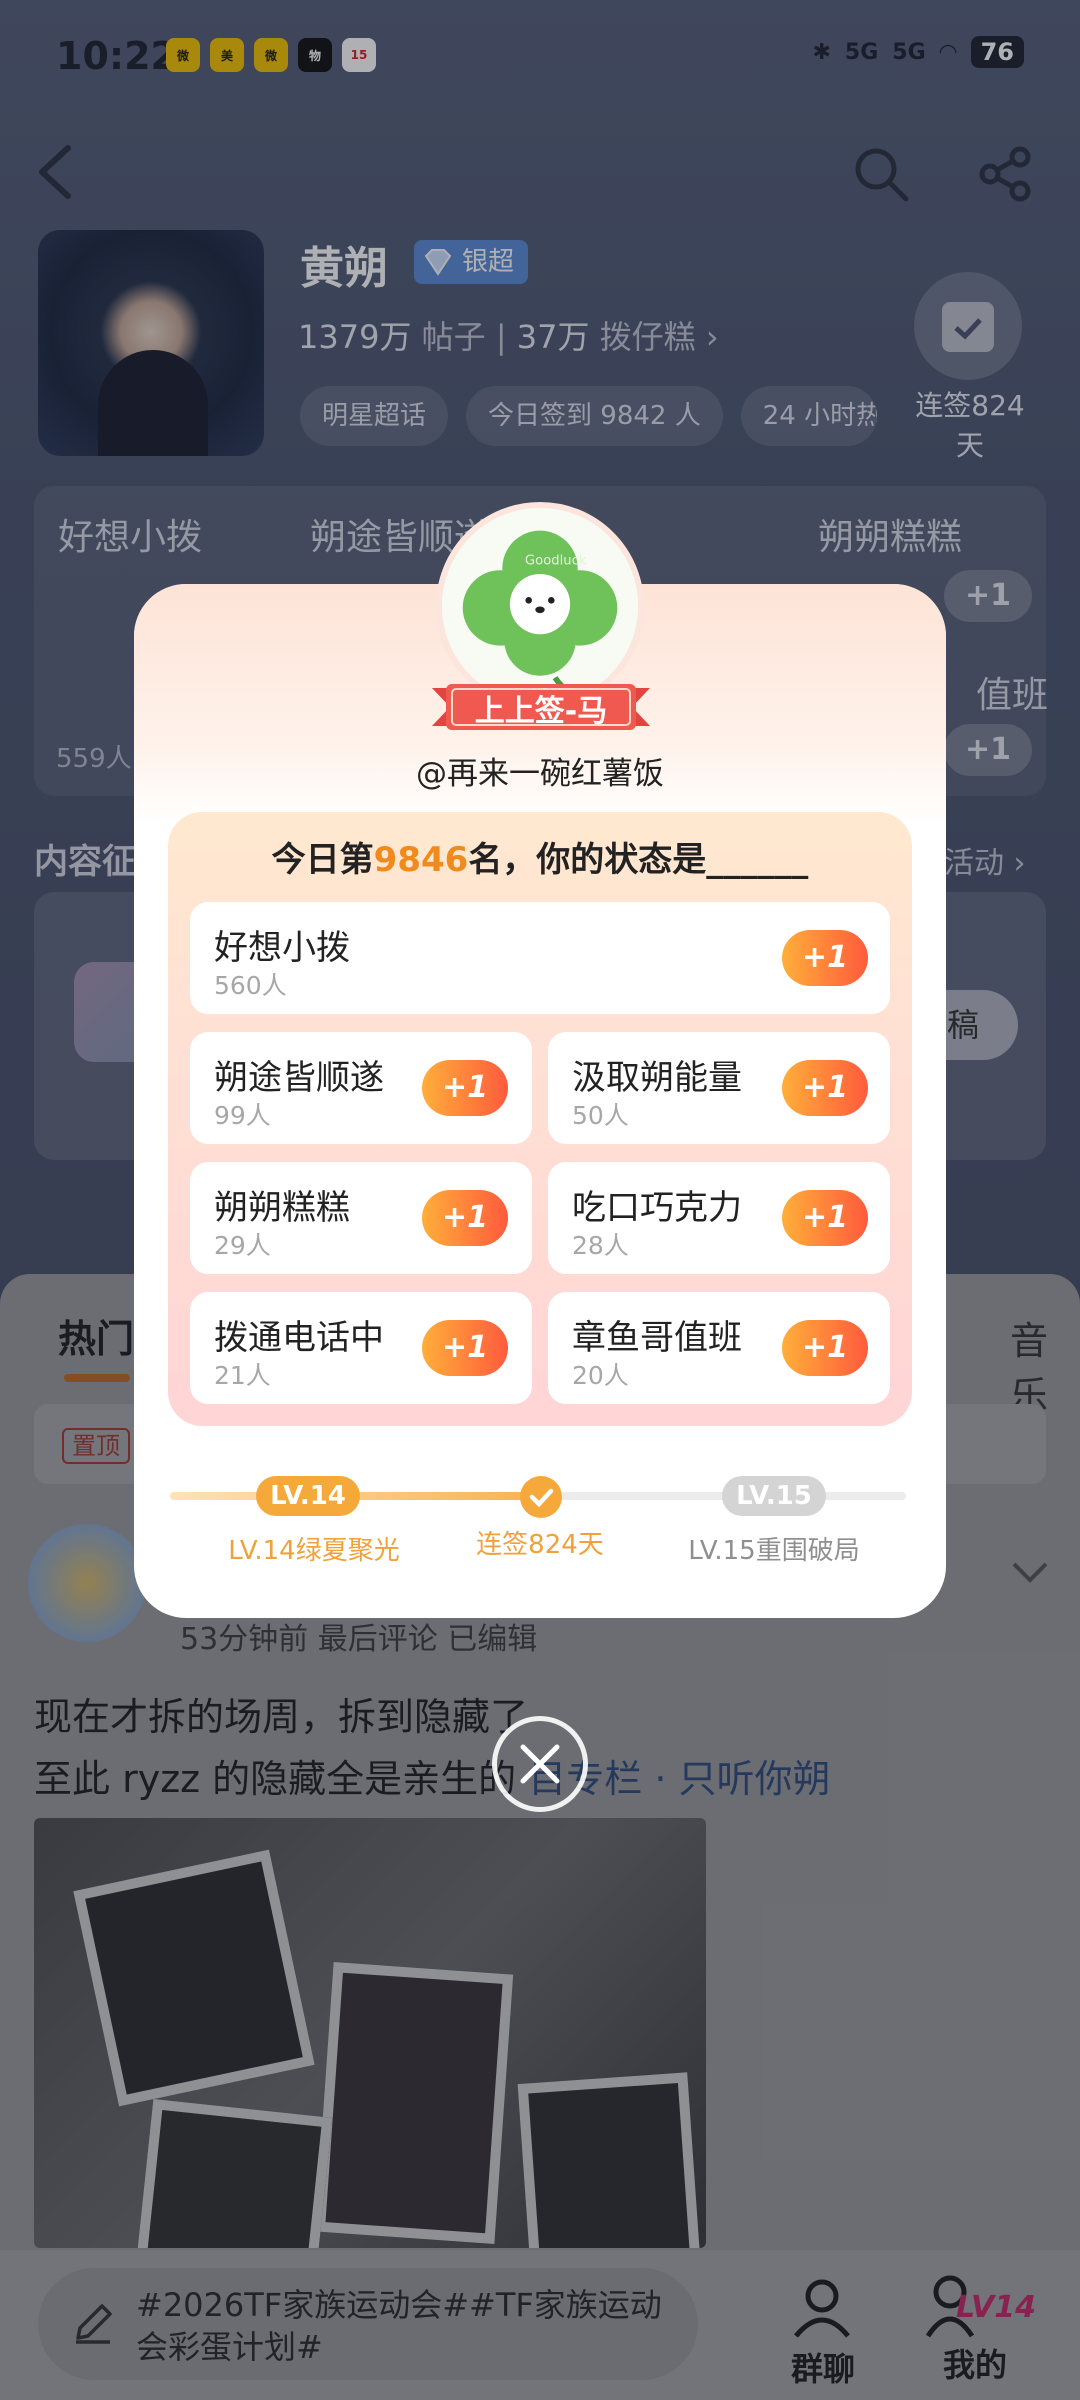 The width and height of the screenshot is (1080, 2400). What do you see at coordinates (600, 1245) in the screenshot?
I see `status-option-count: 28人` at bounding box center [600, 1245].